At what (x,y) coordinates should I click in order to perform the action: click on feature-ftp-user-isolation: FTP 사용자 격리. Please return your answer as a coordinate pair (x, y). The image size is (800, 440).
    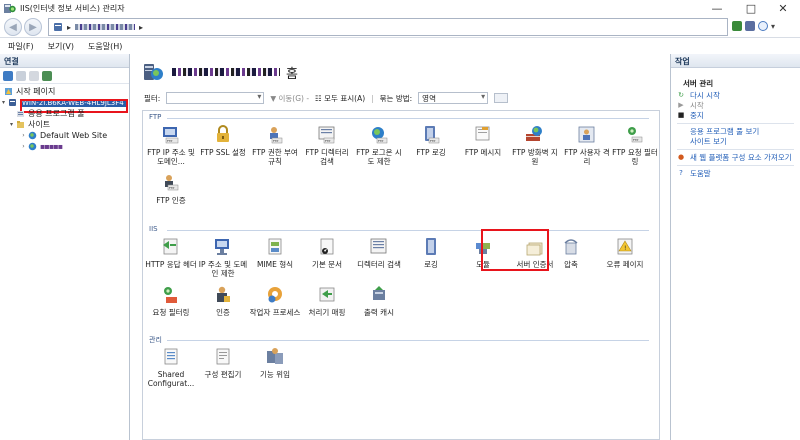
    Looking at the image, I should click on (587, 145).